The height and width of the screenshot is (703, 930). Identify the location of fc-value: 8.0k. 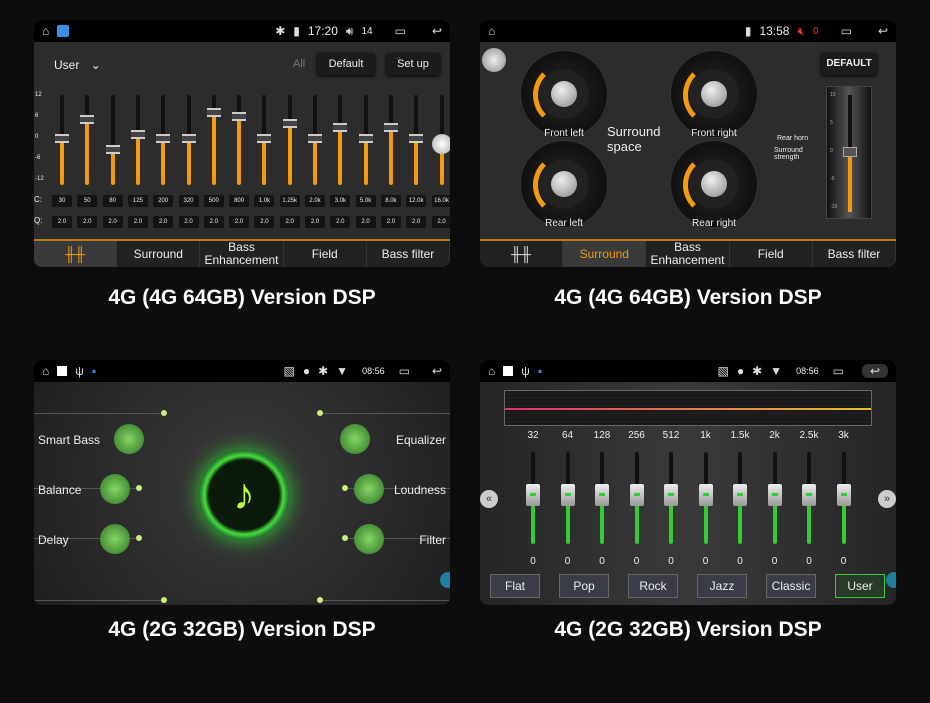
(390, 201).